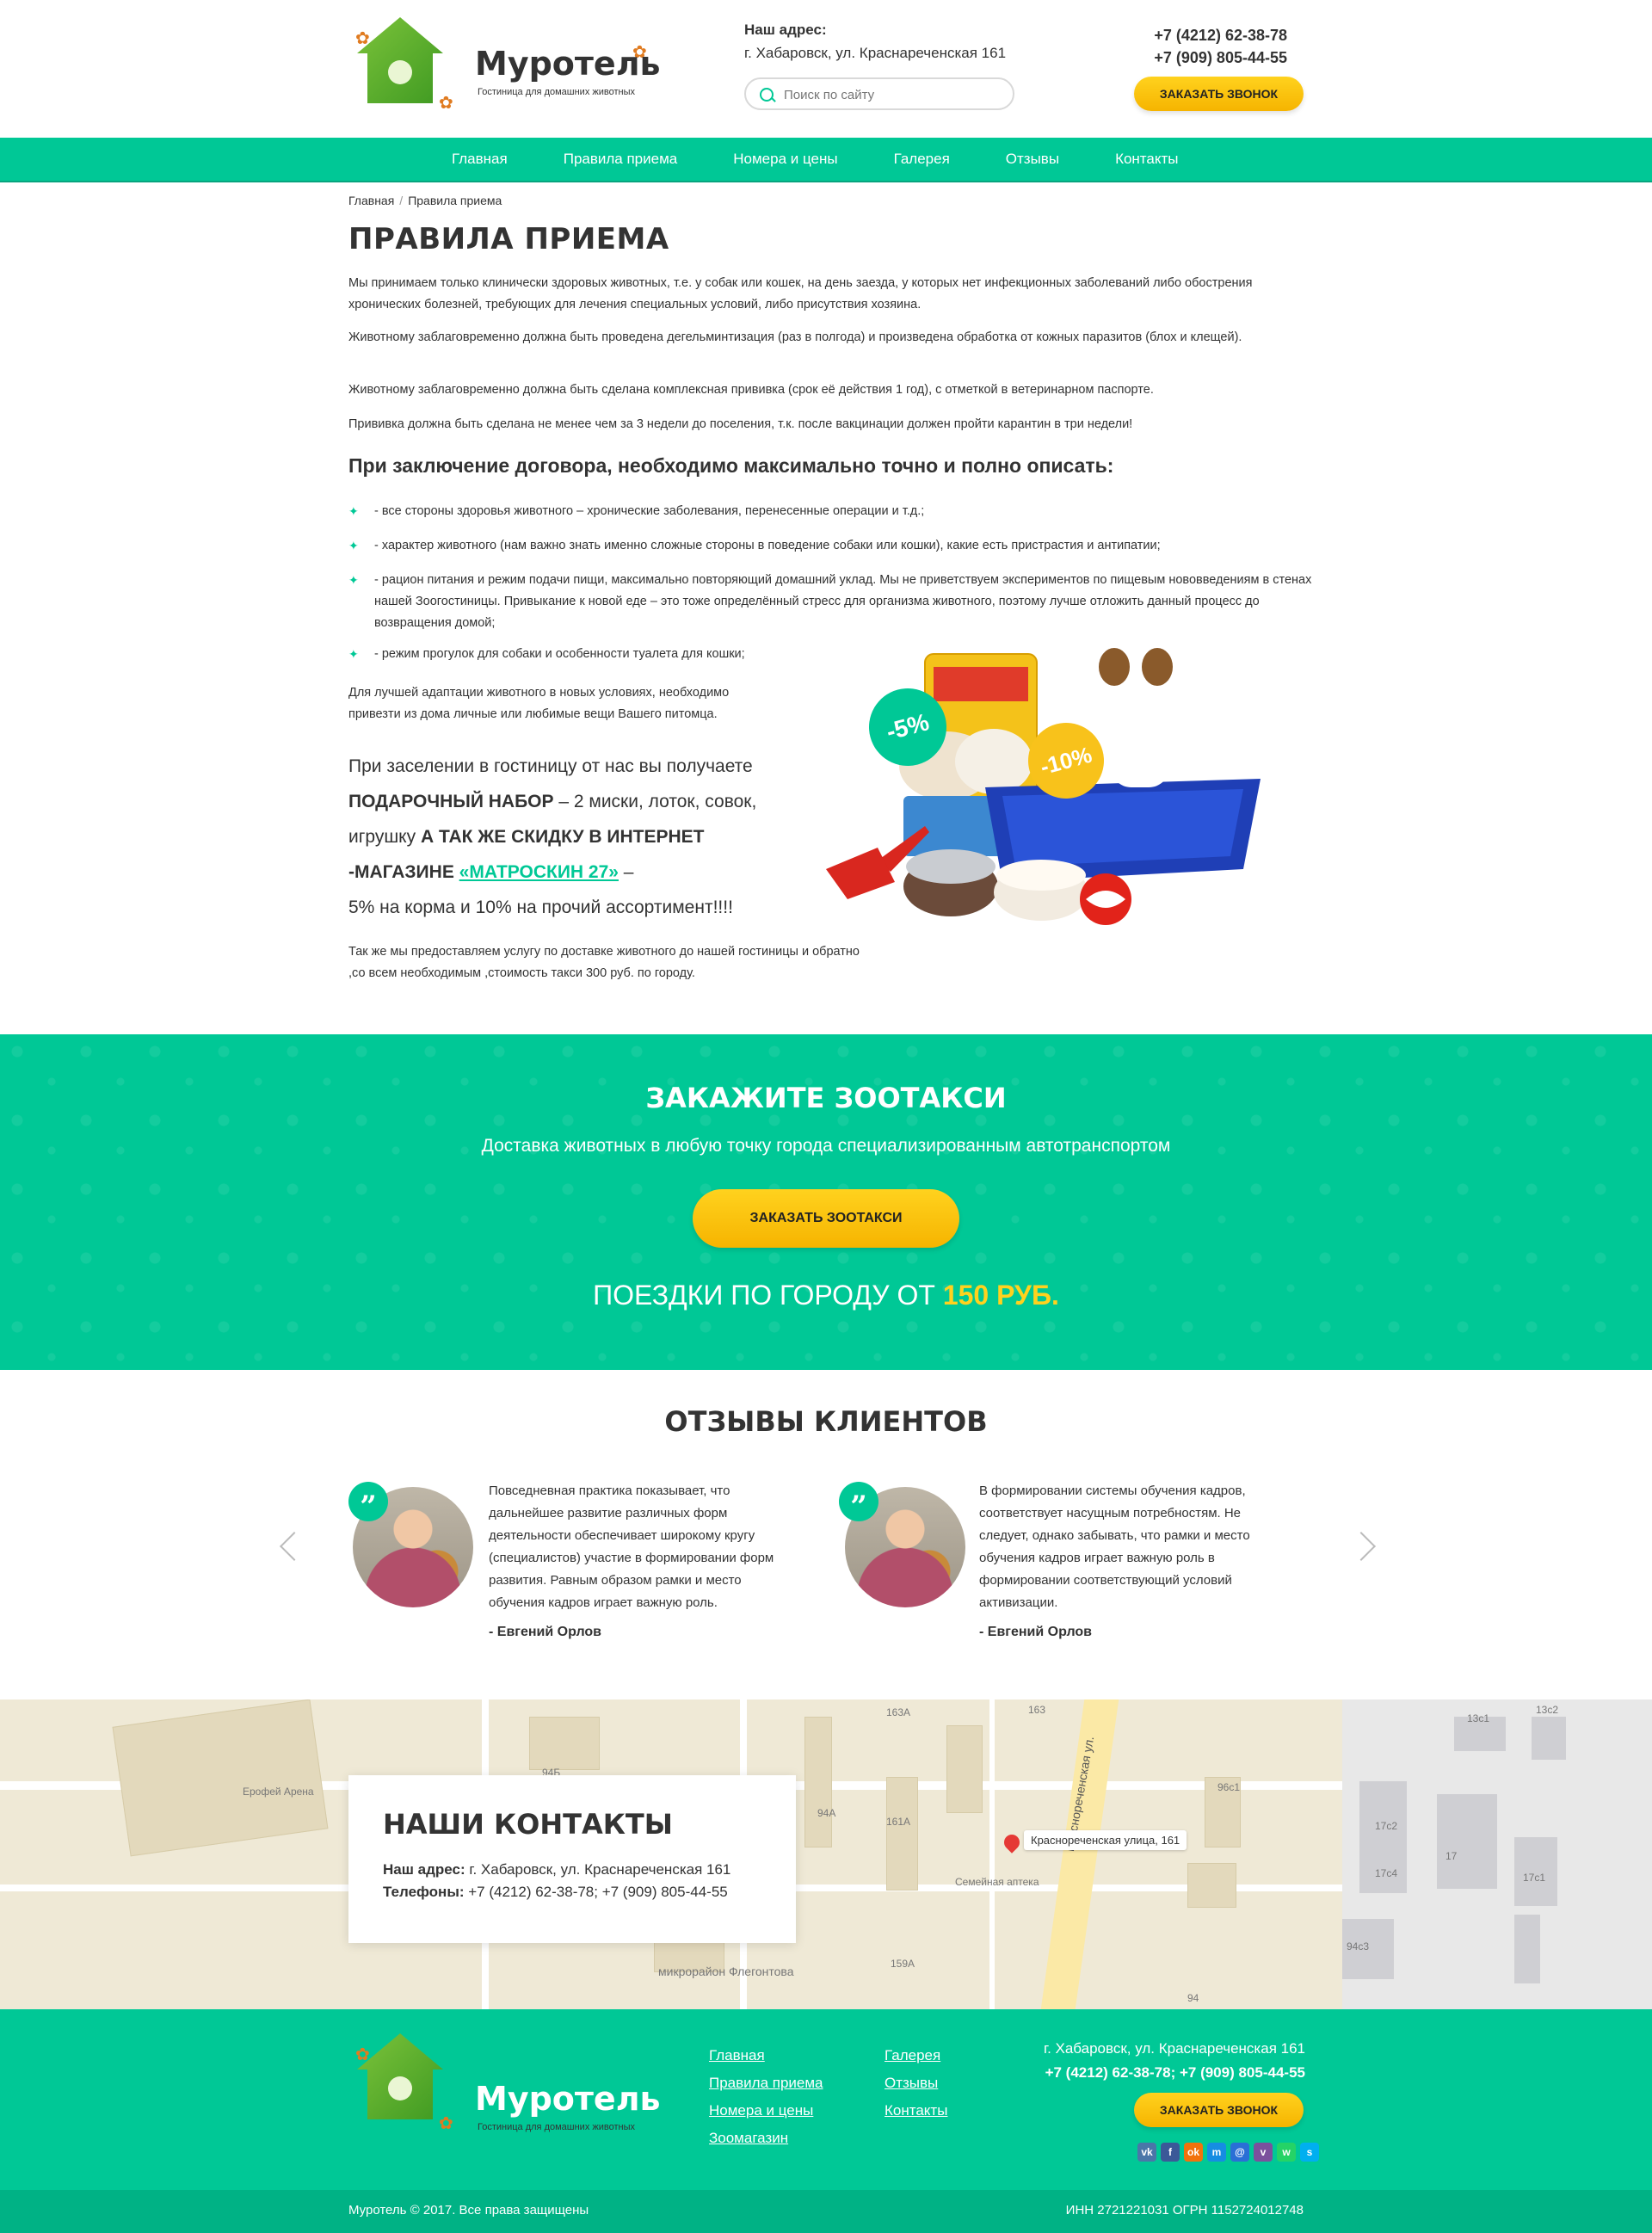  I want to click on search-input, so click(891, 94).